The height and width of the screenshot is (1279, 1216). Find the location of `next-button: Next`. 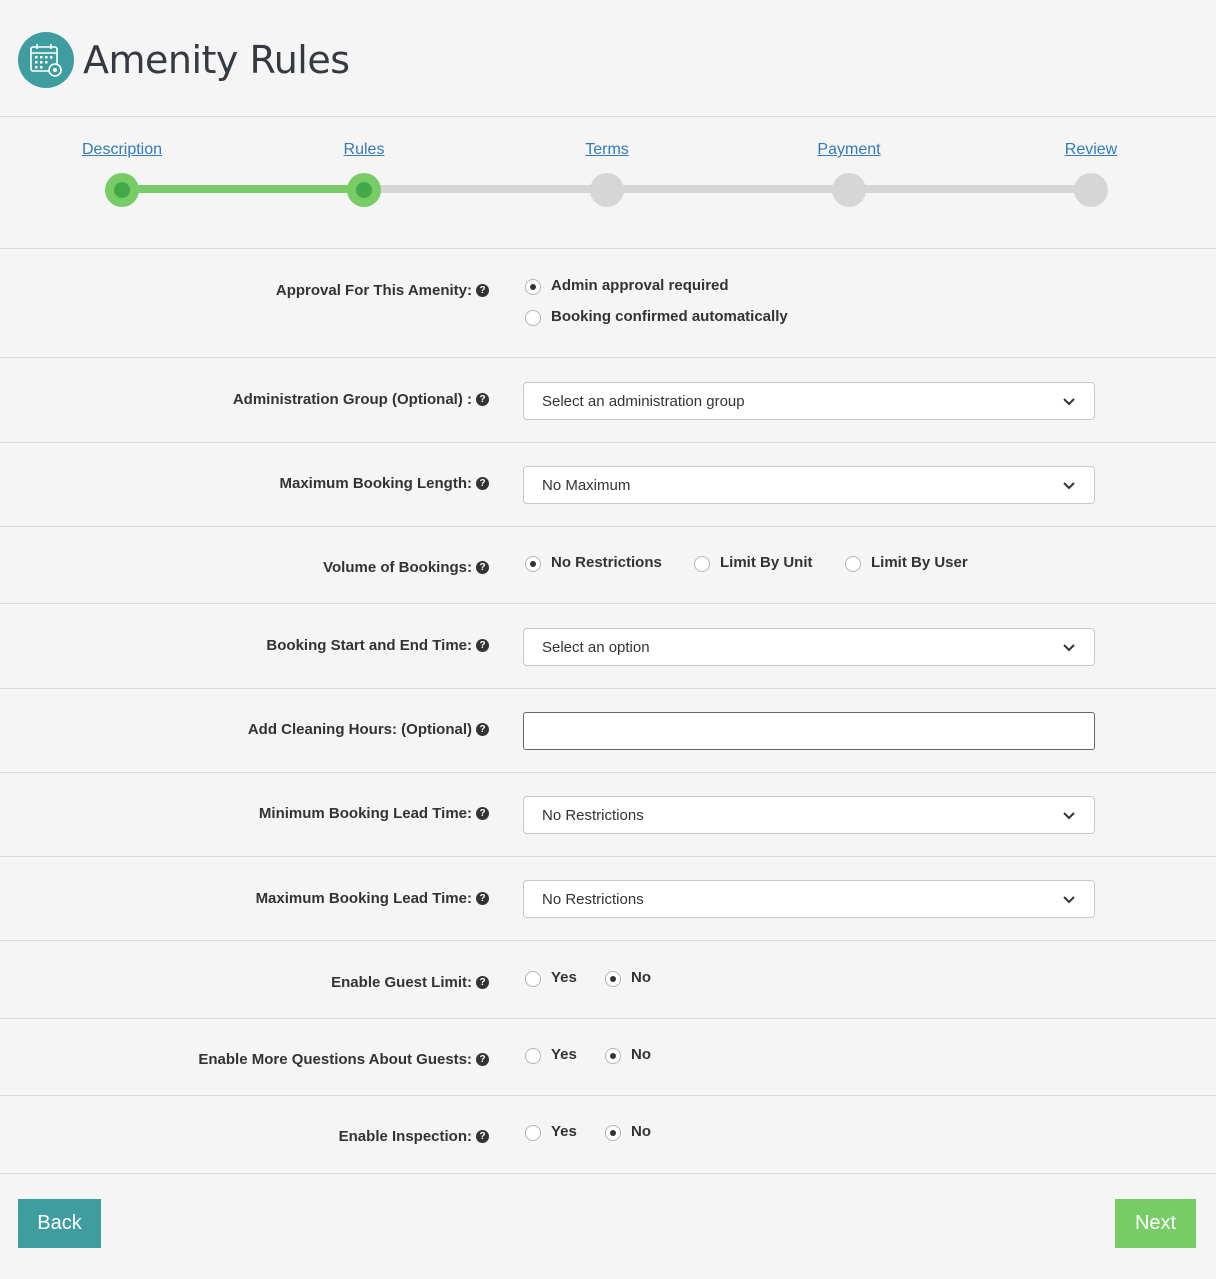

next-button: Next is located at coordinates (1155, 1223).